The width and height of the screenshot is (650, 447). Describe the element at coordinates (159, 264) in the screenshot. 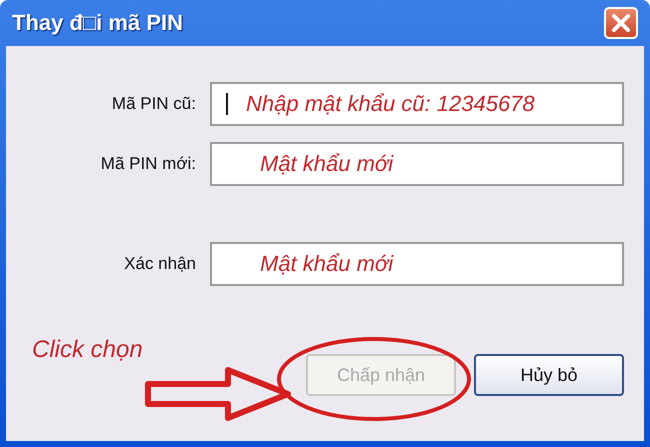

I see `field-label: Xác nhận` at that location.